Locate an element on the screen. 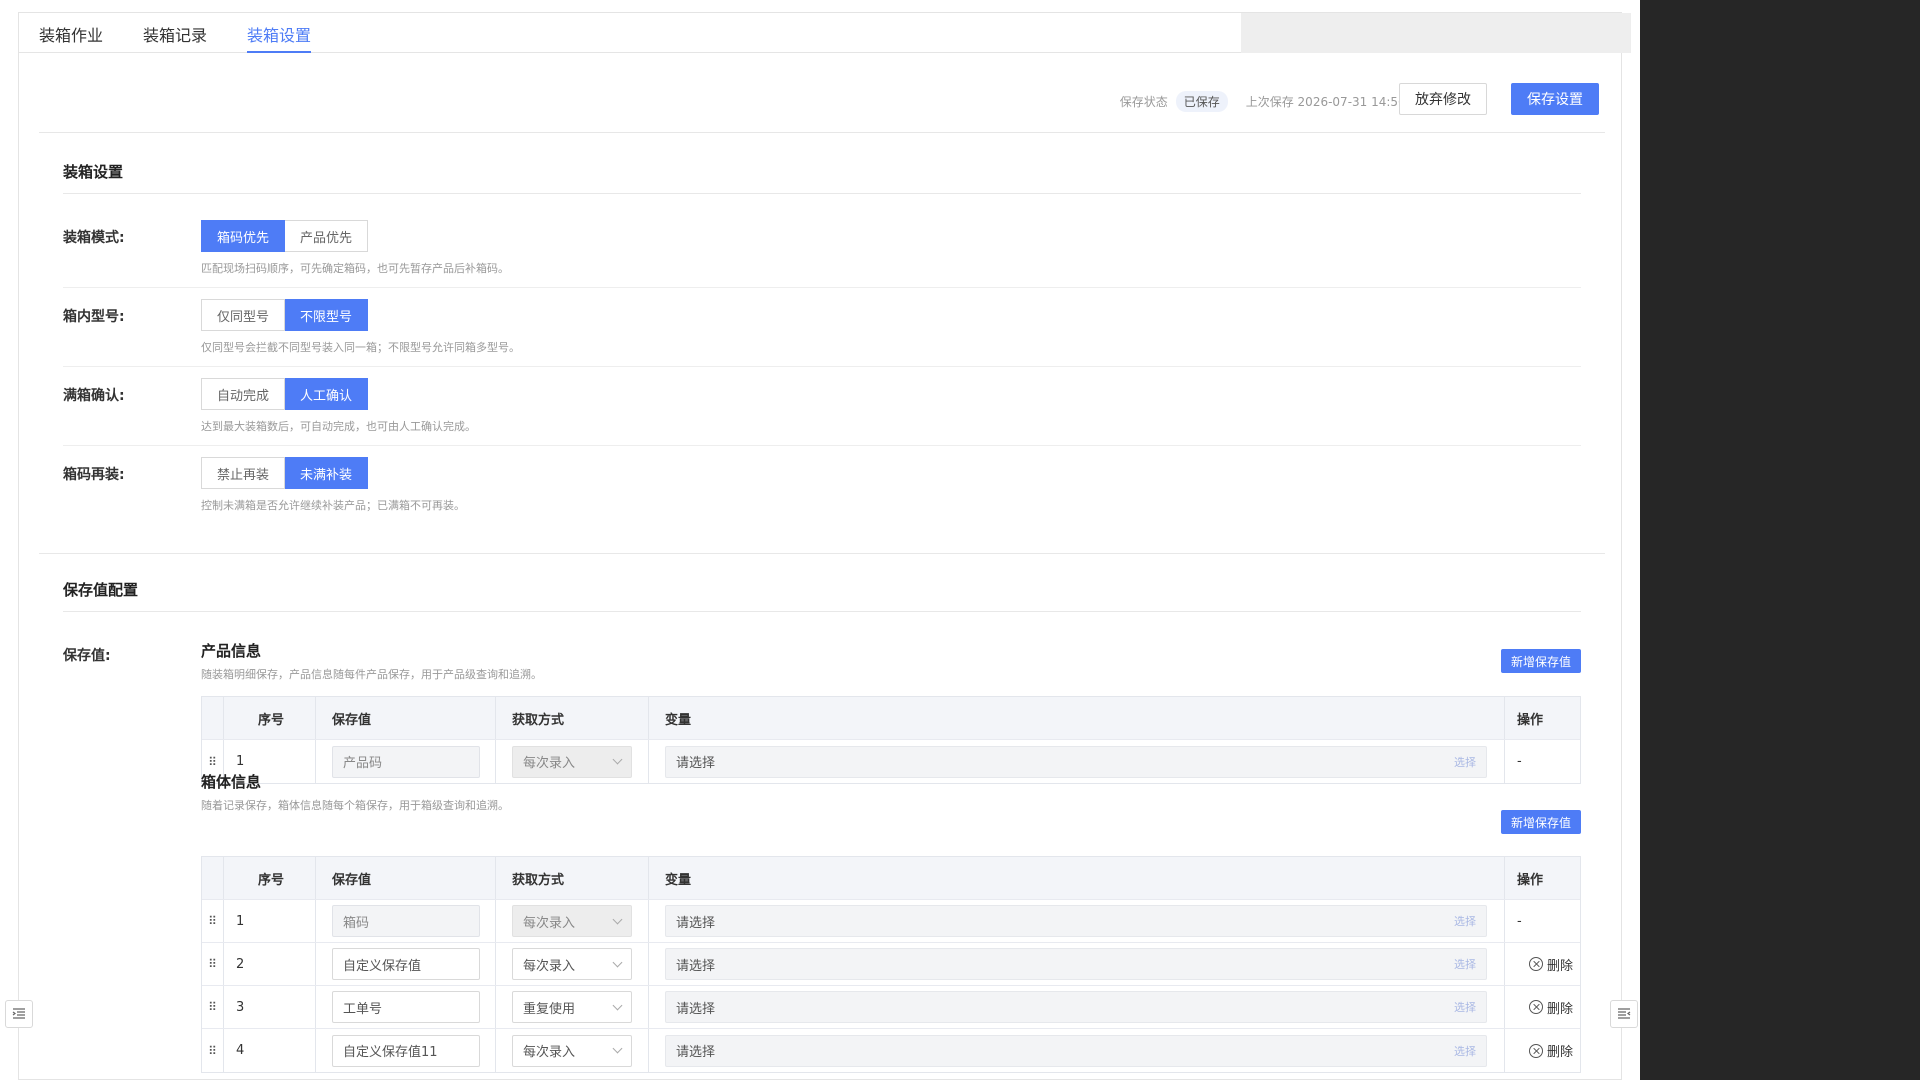 This screenshot has height=1080, width=1920. option-any-model: 不限型号 is located at coordinates (327, 315).